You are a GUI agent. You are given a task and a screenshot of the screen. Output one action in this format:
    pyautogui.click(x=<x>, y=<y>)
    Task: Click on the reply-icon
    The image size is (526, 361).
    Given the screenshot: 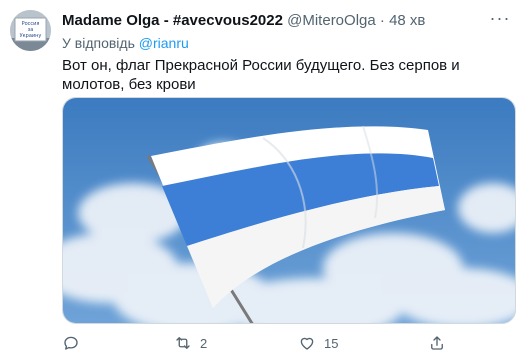 What is the action you would take?
    pyautogui.click(x=71, y=343)
    